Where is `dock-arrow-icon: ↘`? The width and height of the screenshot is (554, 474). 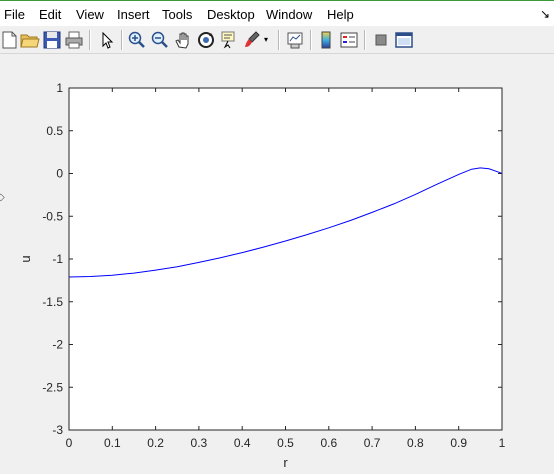
dock-arrow-icon: ↘ is located at coordinates (545, 14).